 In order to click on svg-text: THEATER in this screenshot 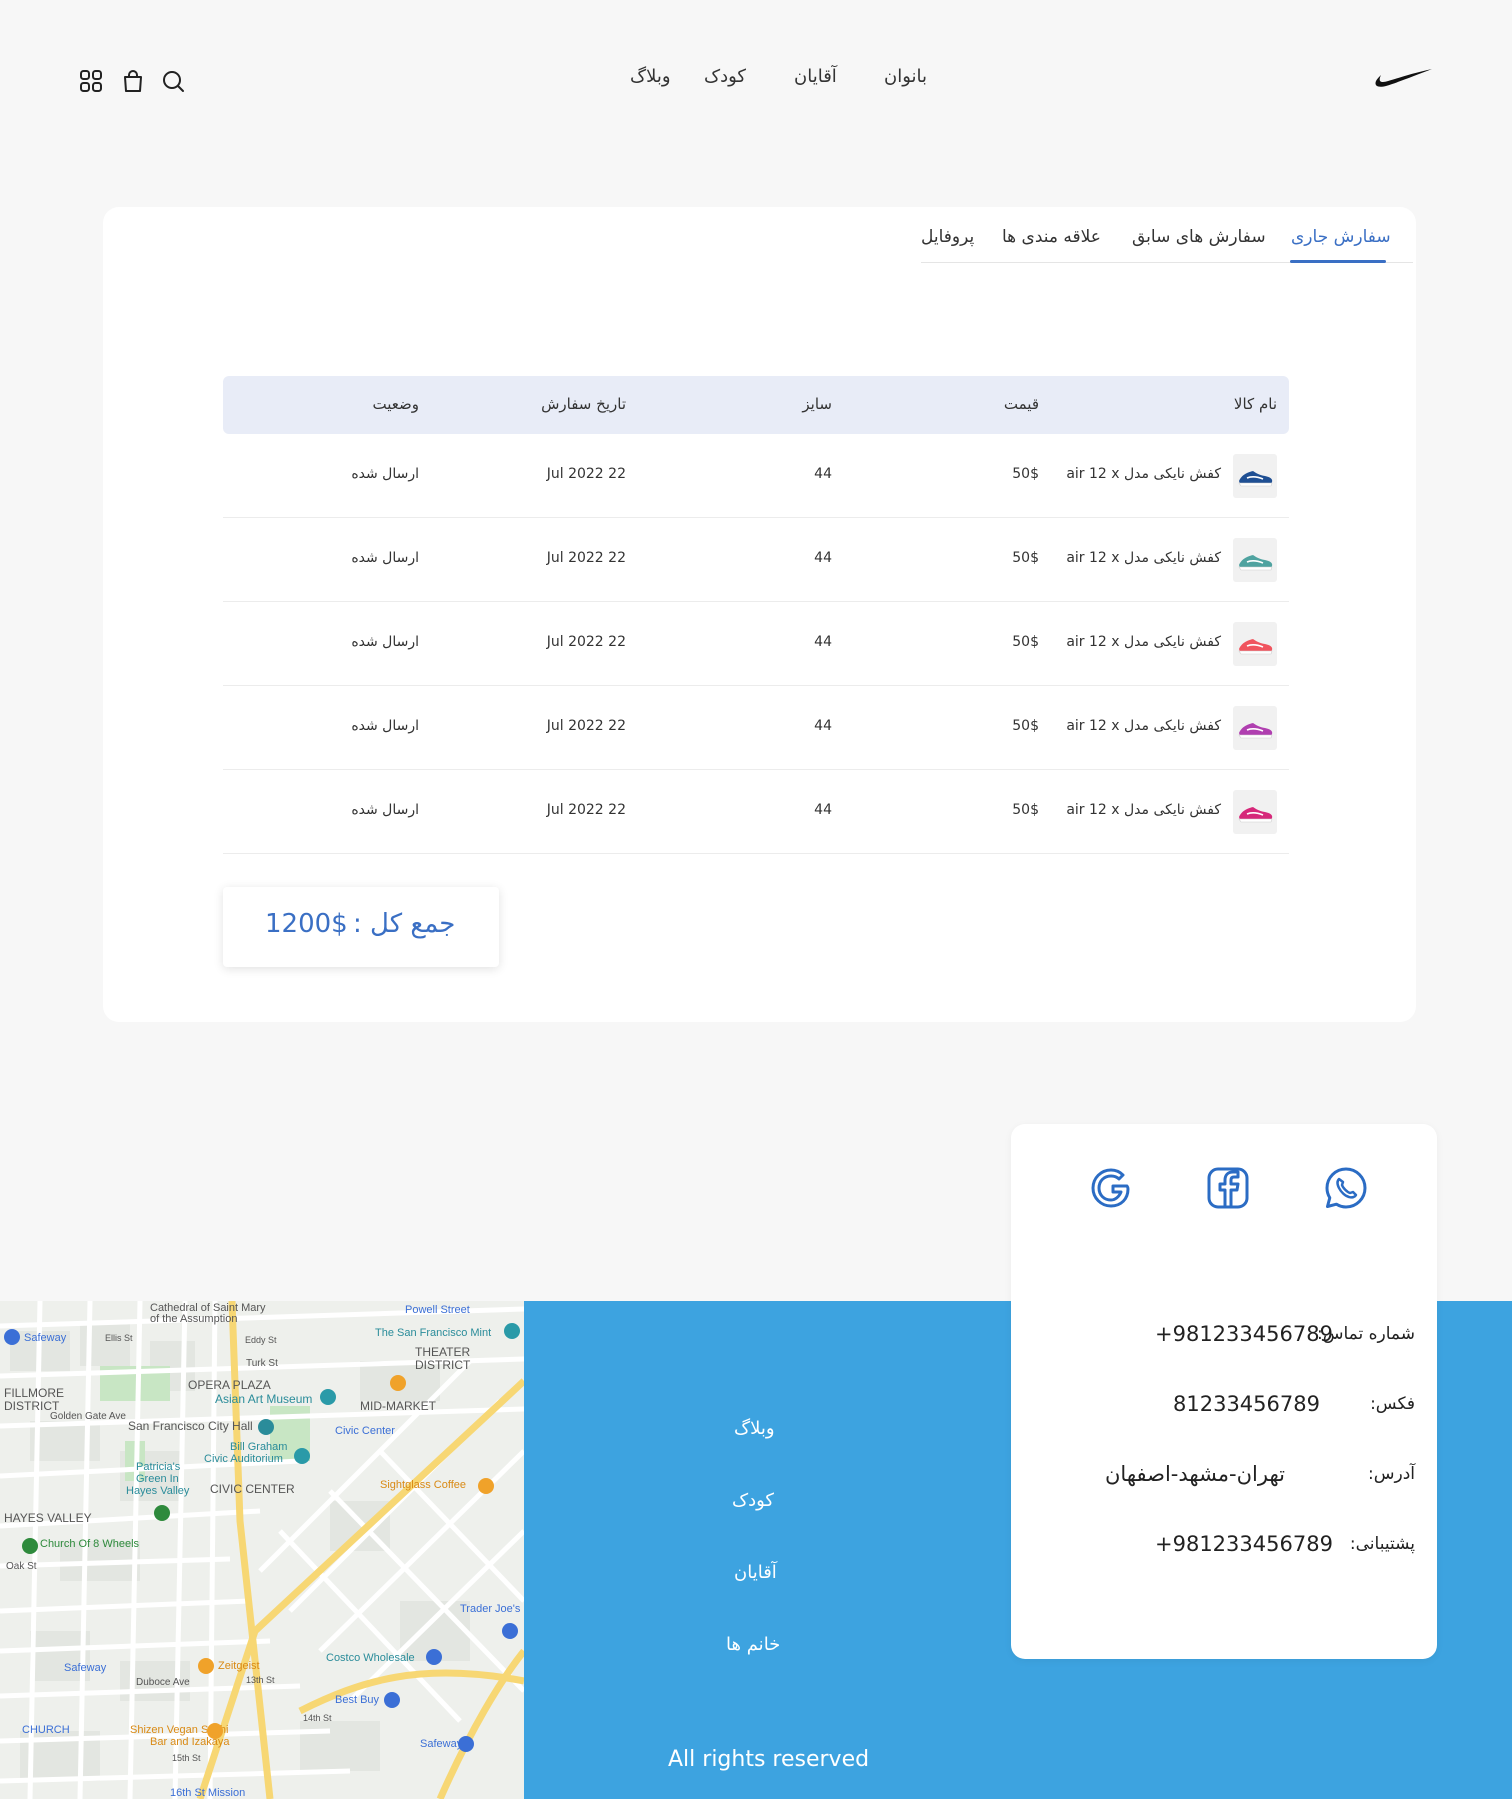, I will do `click(442, 1352)`.